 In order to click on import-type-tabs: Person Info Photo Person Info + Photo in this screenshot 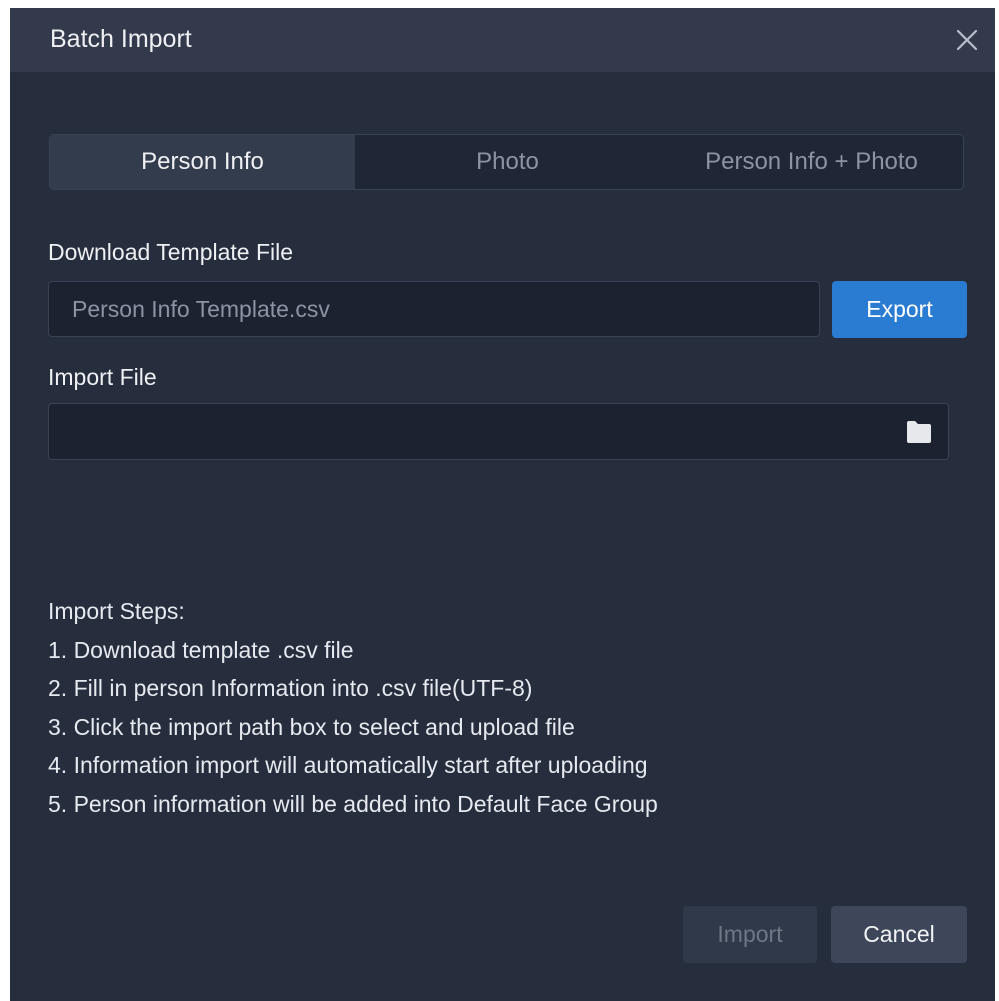, I will do `click(506, 162)`.